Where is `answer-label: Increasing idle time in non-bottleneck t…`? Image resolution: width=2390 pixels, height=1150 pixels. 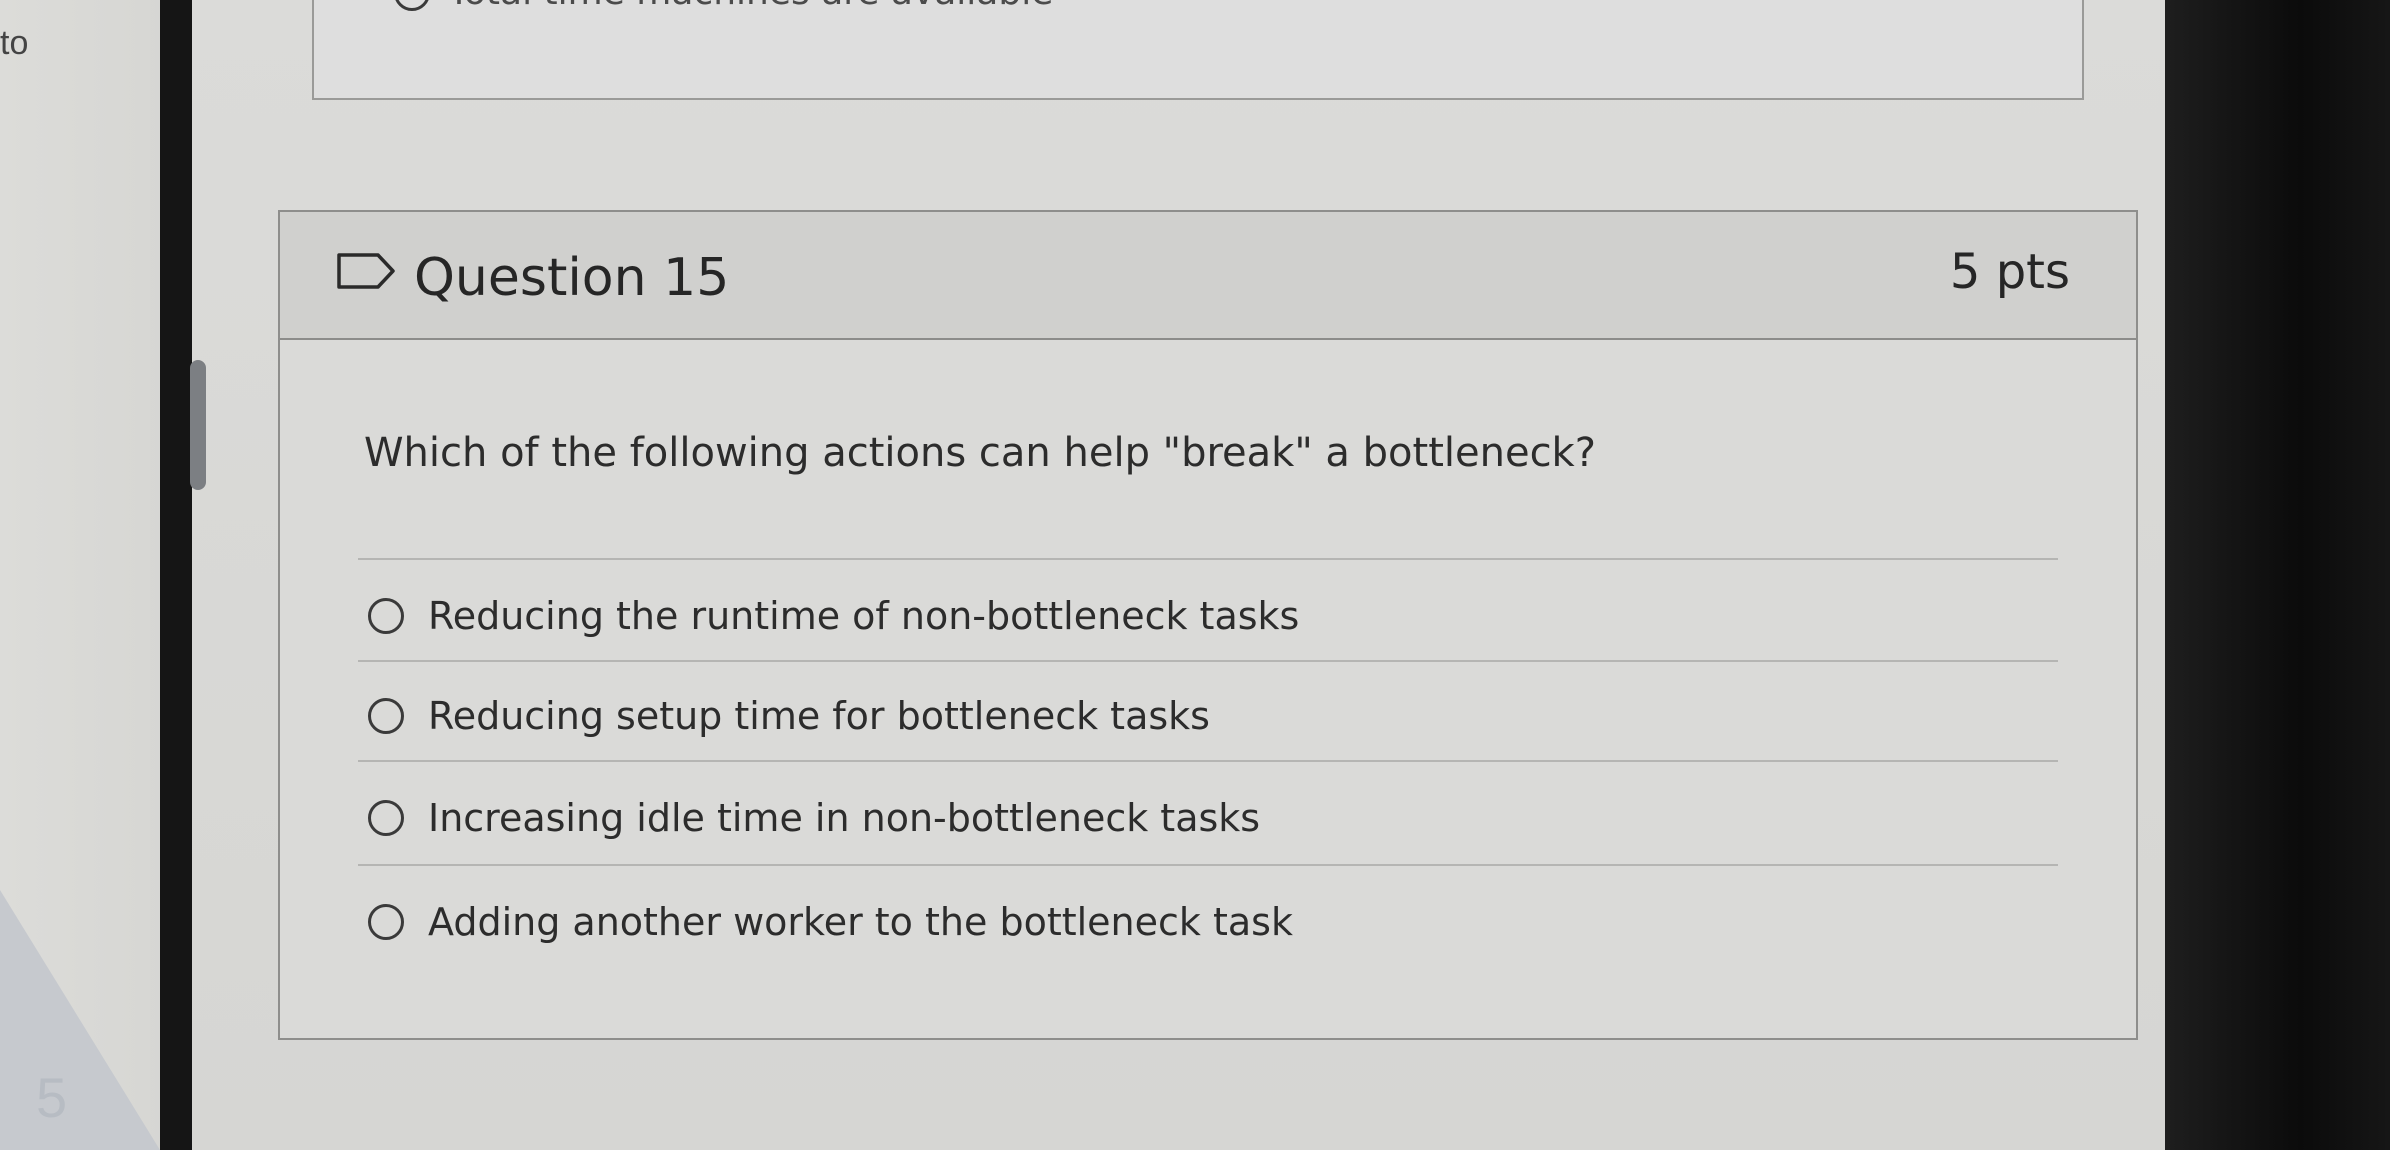 answer-label: Increasing idle time in non-bottleneck t… is located at coordinates (844, 818).